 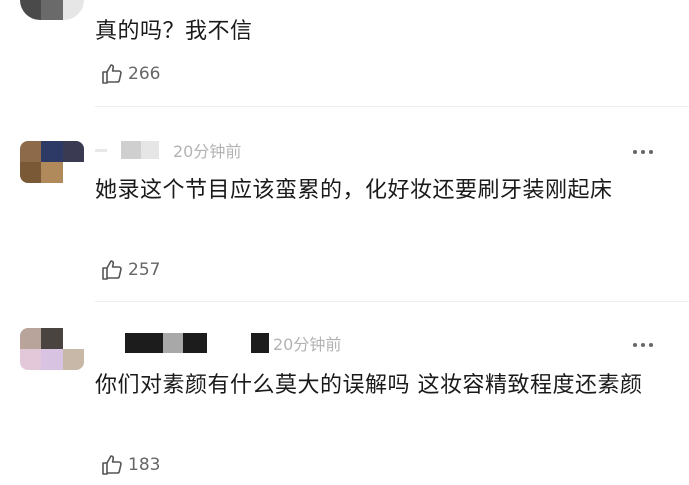 What do you see at coordinates (144, 465) in the screenshot?
I see `like-count: 183` at bounding box center [144, 465].